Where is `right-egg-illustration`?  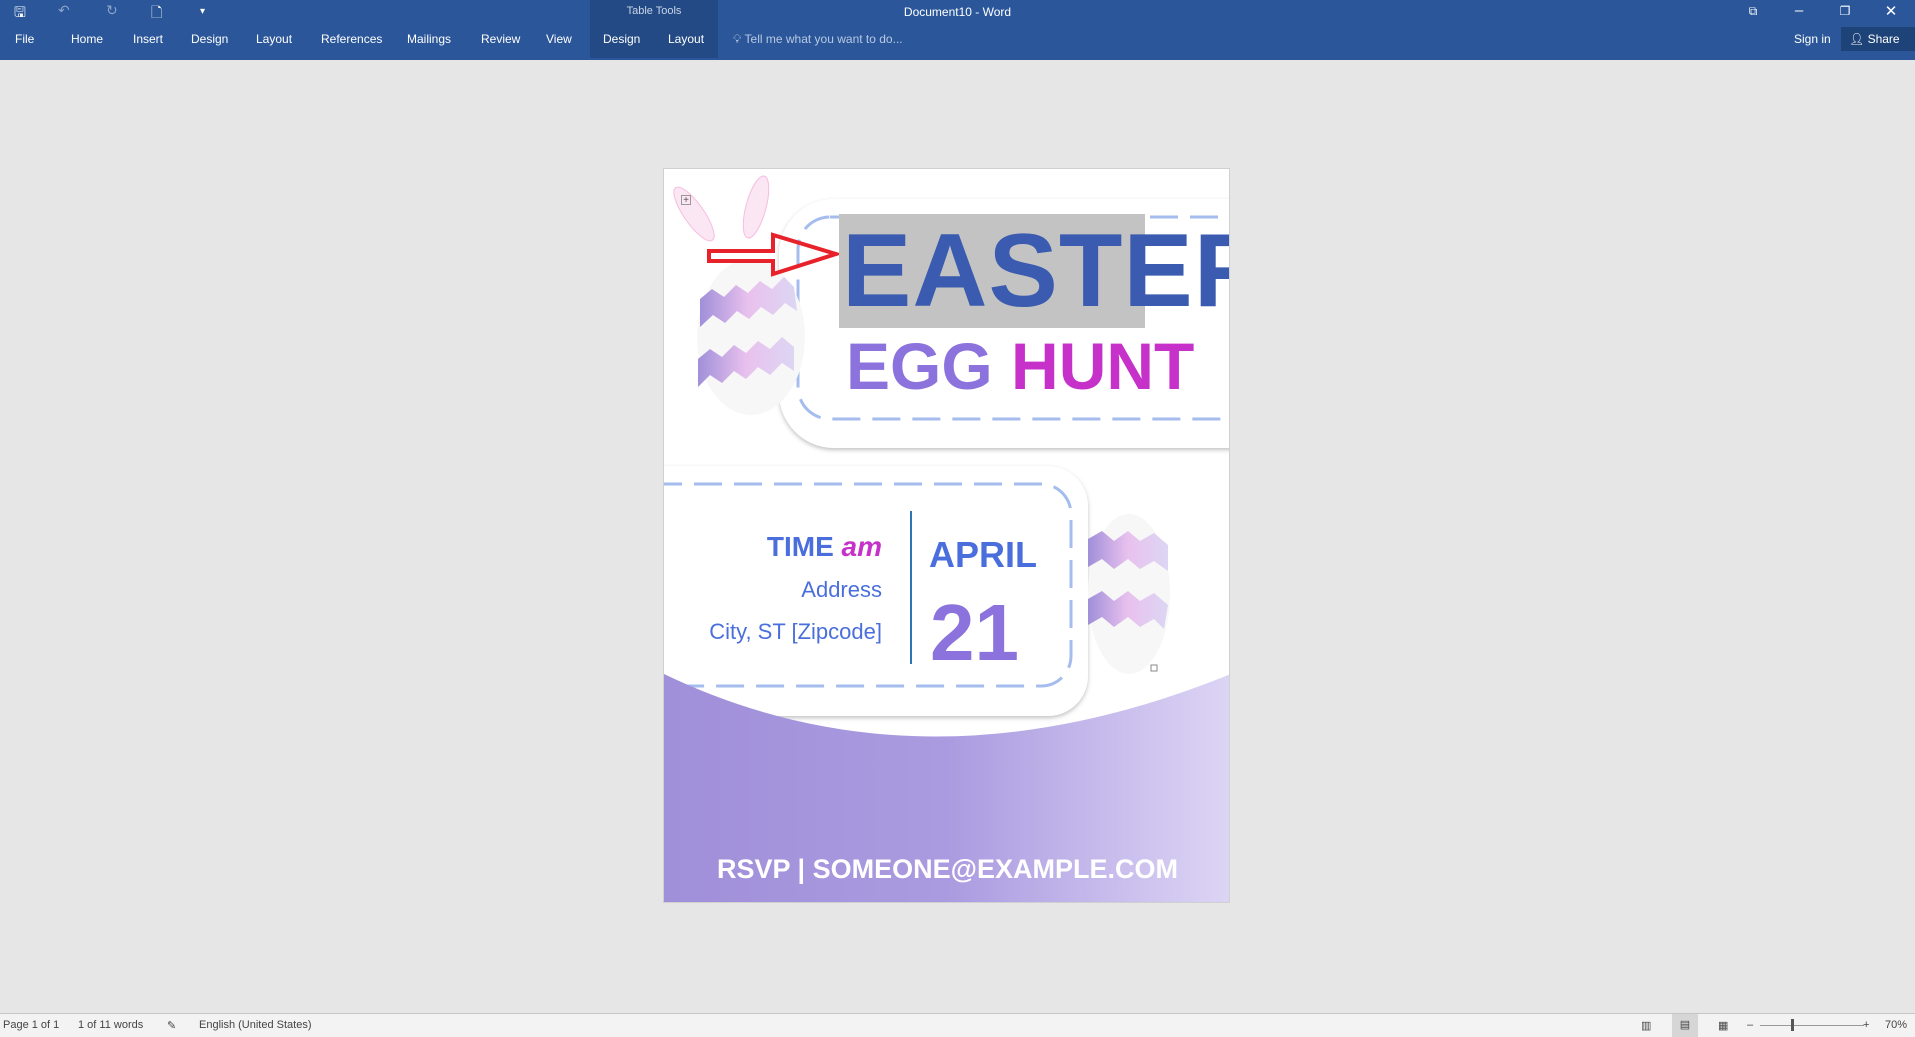 right-egg-illustration is located at coordinates (1129, 594).